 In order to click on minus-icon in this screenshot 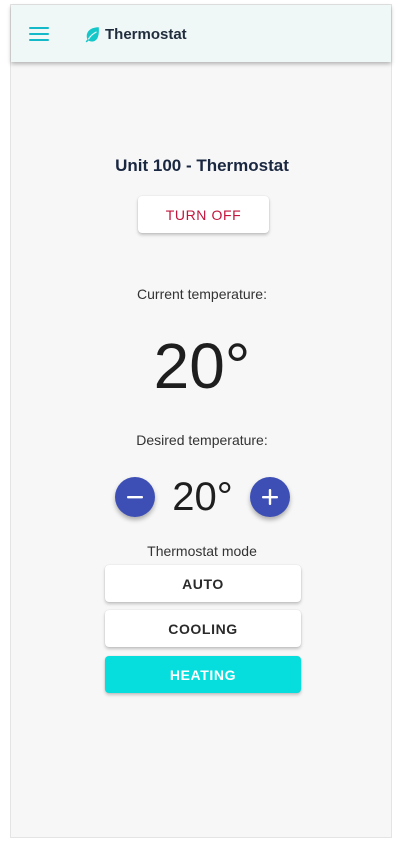, I will do `click(135, 497)`.